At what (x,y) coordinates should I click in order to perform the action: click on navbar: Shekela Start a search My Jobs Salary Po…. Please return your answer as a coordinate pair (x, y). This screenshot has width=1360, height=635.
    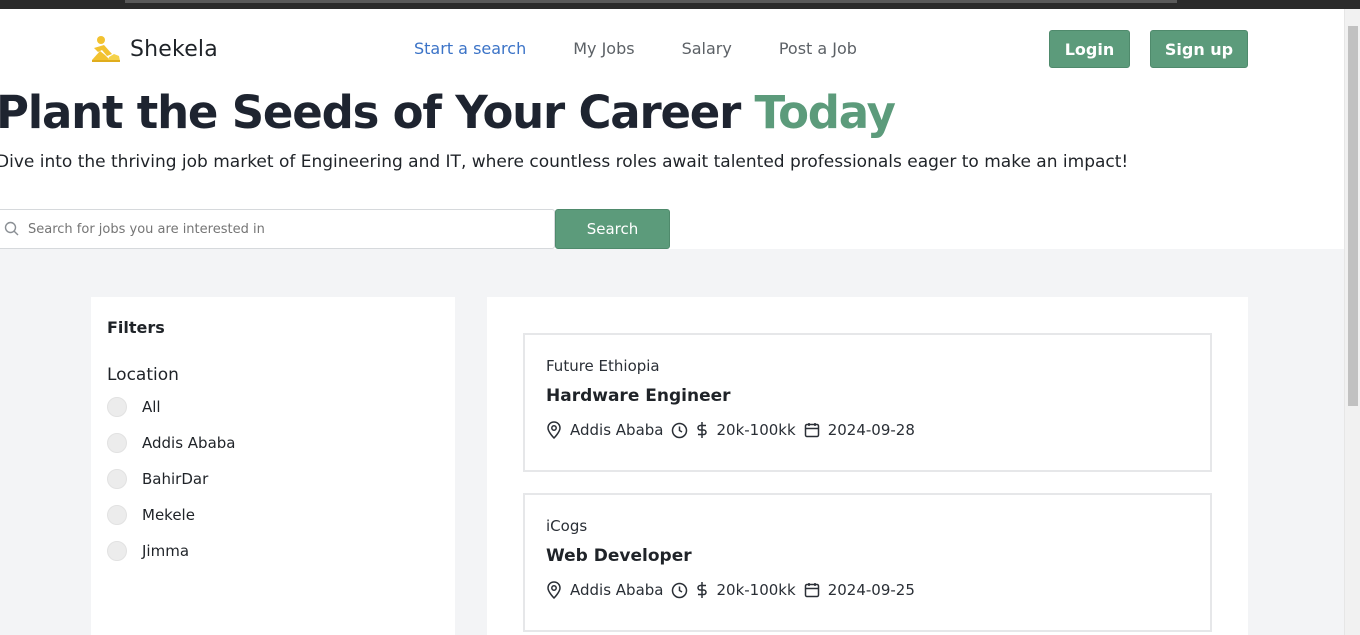
    Looking at the image, I should click on (672, 48).